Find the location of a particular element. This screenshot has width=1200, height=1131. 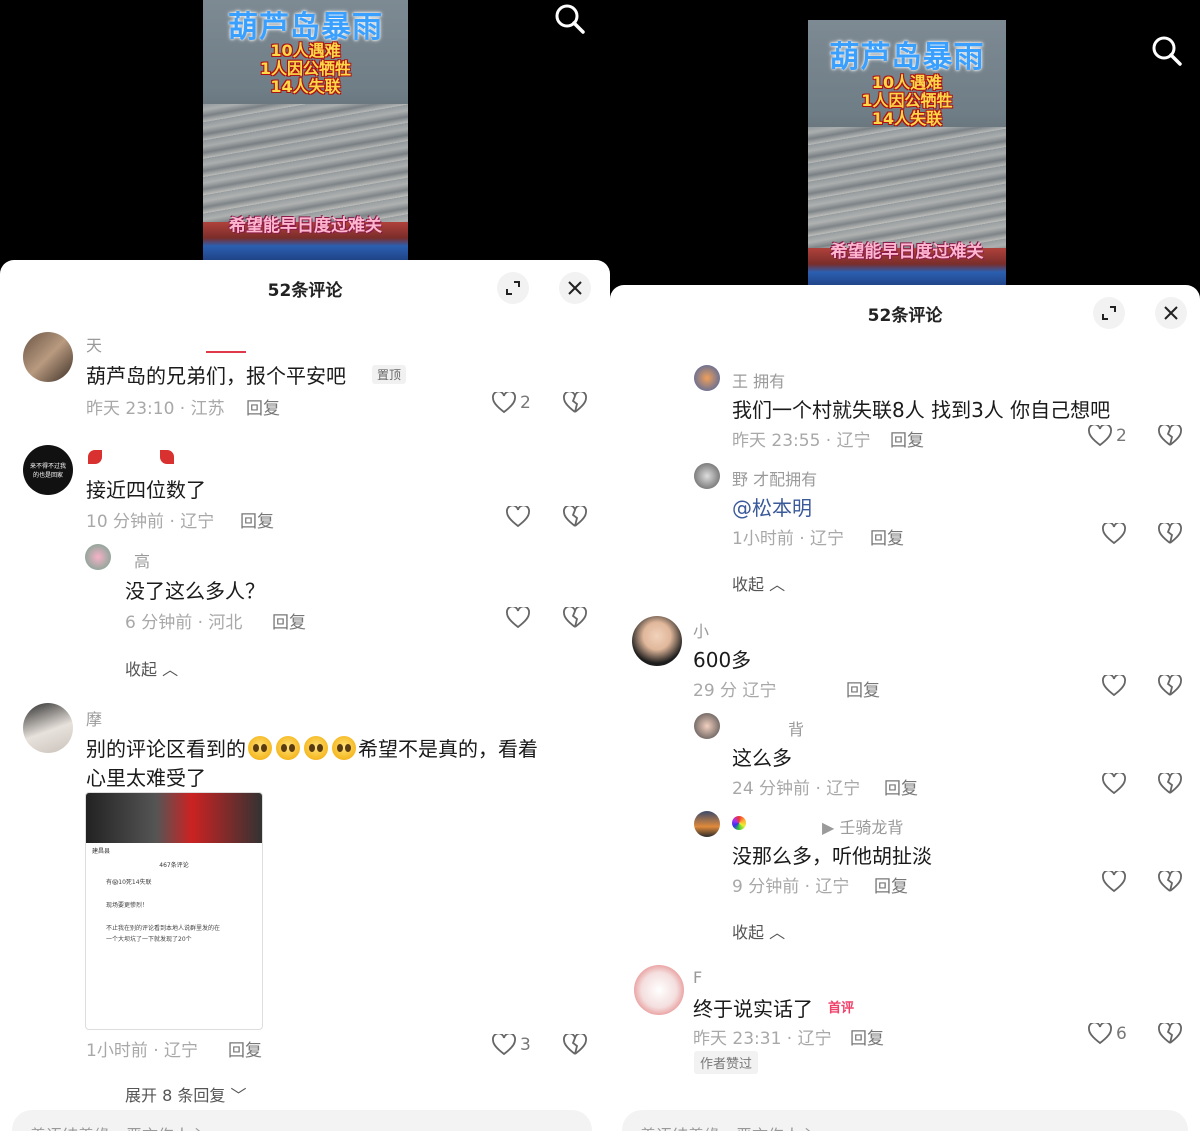

expand-replies-button: 展开 8 条回复 ﹀ is located at coordinates (185, 1094).